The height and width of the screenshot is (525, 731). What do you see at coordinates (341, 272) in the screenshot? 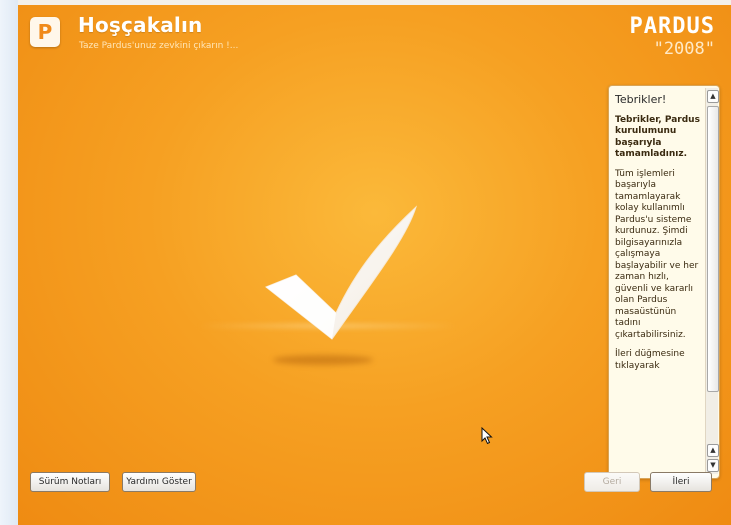
I see `checkmark-icon` at bounding box center [341, 272].